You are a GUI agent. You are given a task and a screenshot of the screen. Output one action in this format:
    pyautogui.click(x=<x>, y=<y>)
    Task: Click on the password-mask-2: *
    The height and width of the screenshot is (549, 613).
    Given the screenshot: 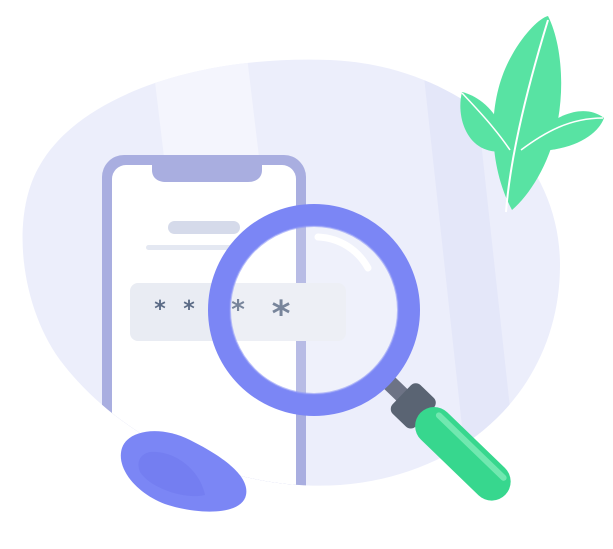 What is the action you would take?
    pyautogui.click(x=189, y=309)
    